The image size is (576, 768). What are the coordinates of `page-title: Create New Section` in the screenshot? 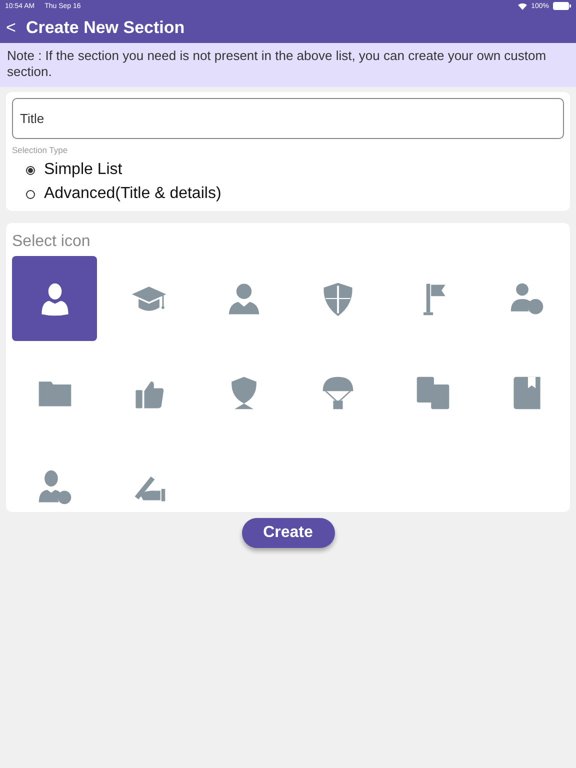 It's located at (105, 28).